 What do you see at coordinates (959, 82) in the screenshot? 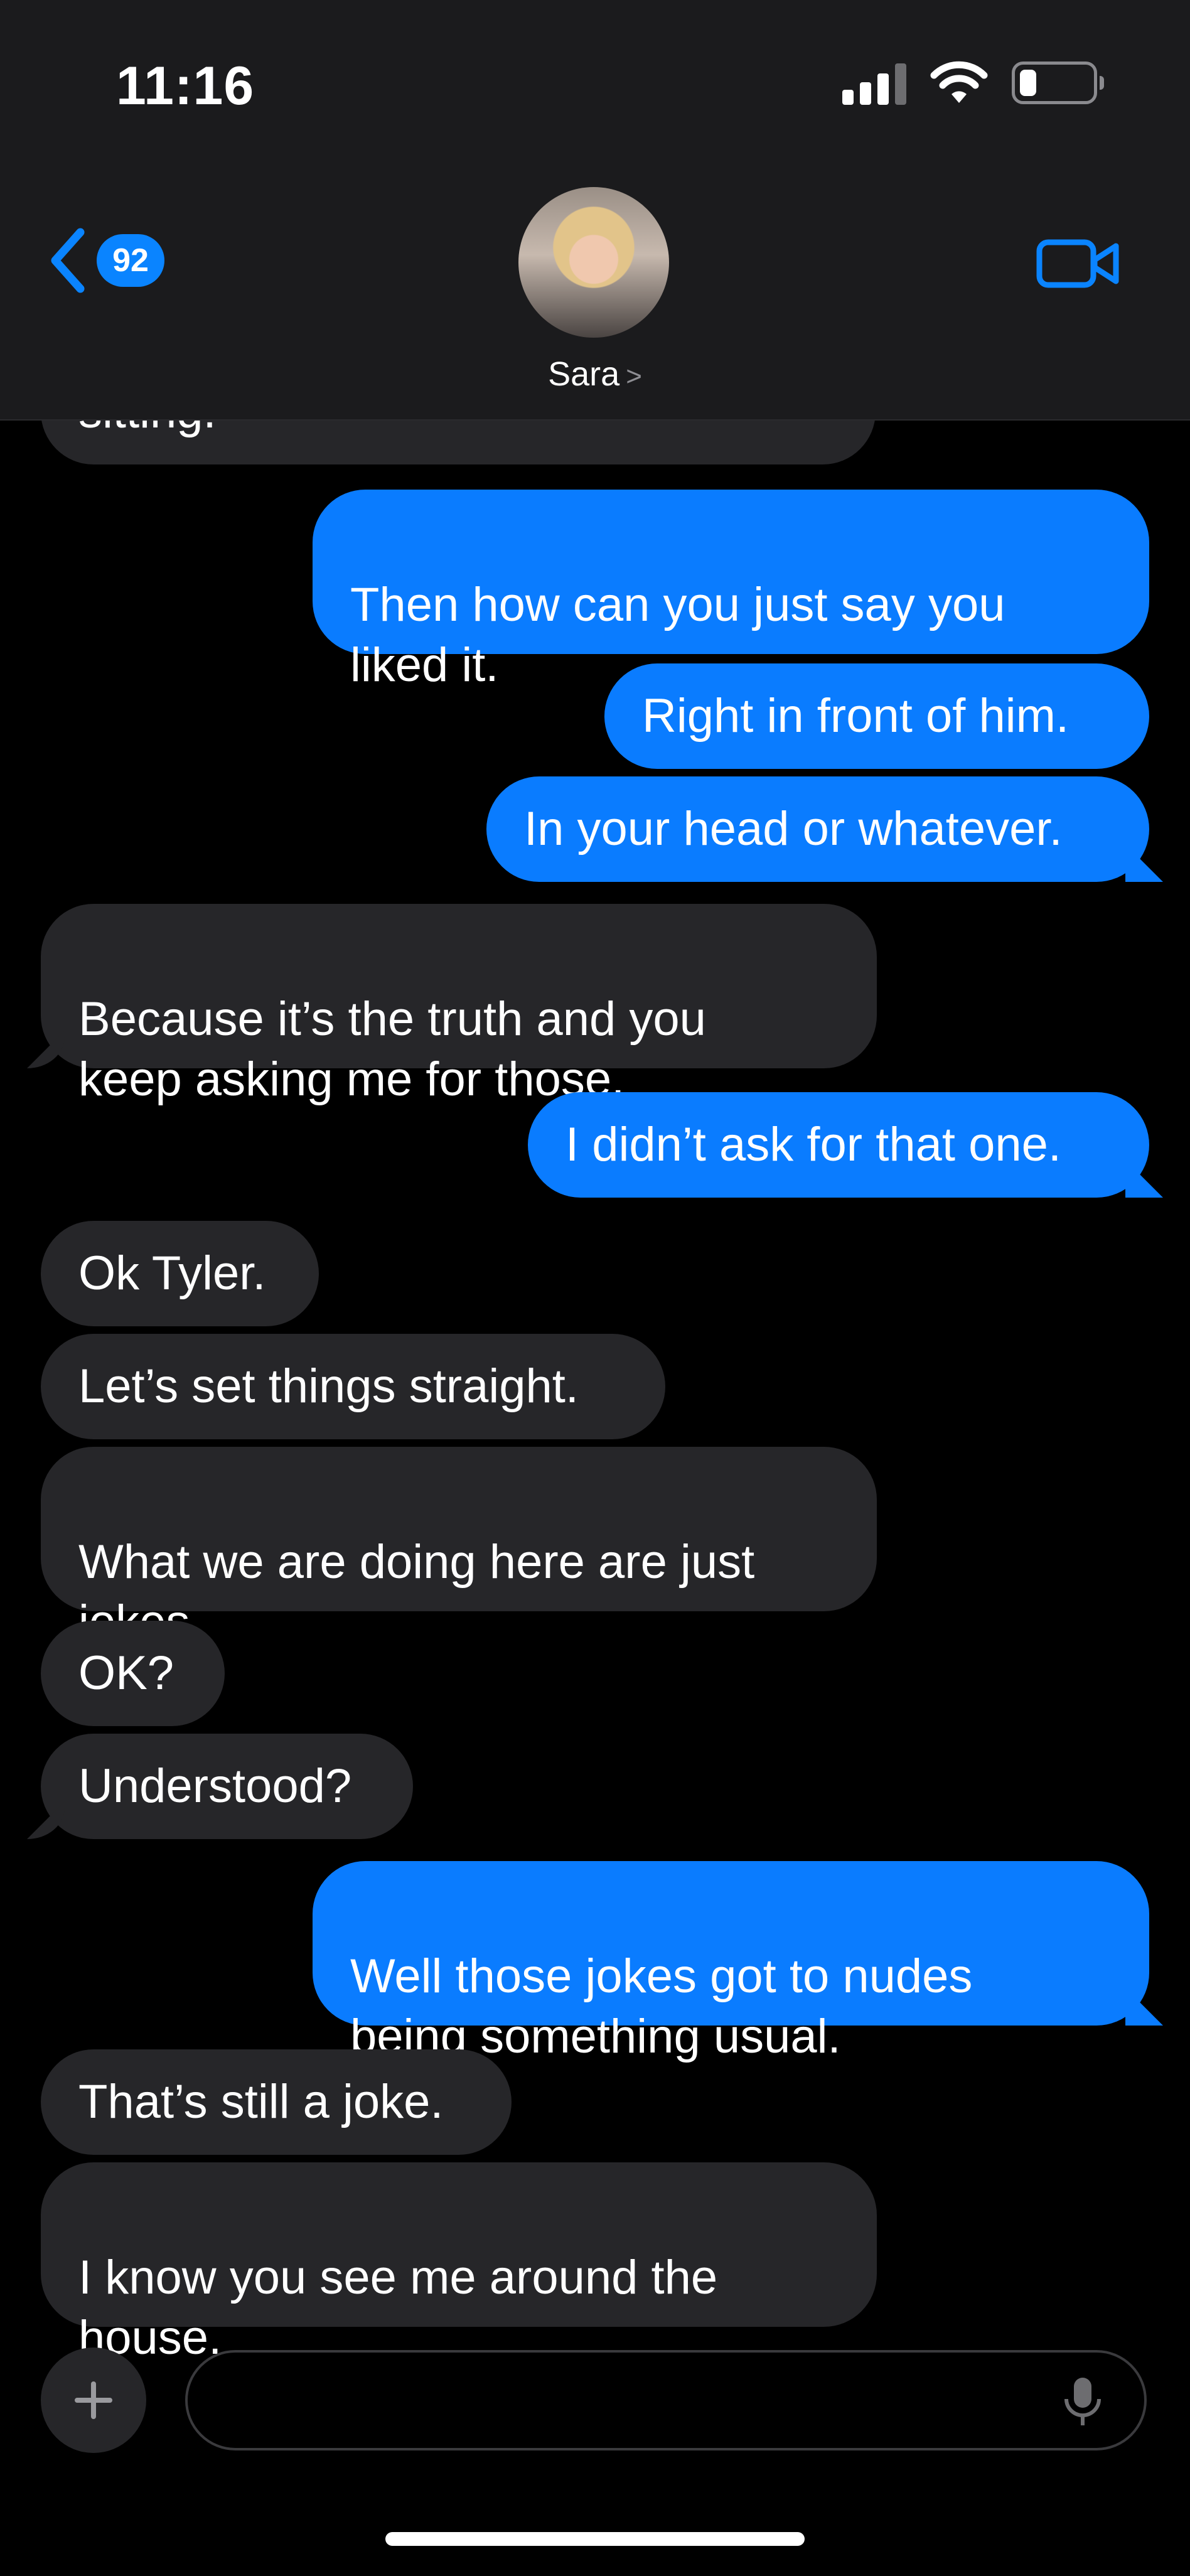
I see `wifi-icon` at bounding box center [959, 82].